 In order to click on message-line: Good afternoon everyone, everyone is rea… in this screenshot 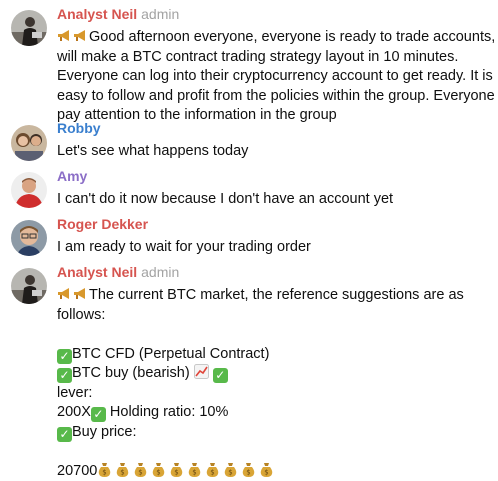, I will do `click(293, 37)`.